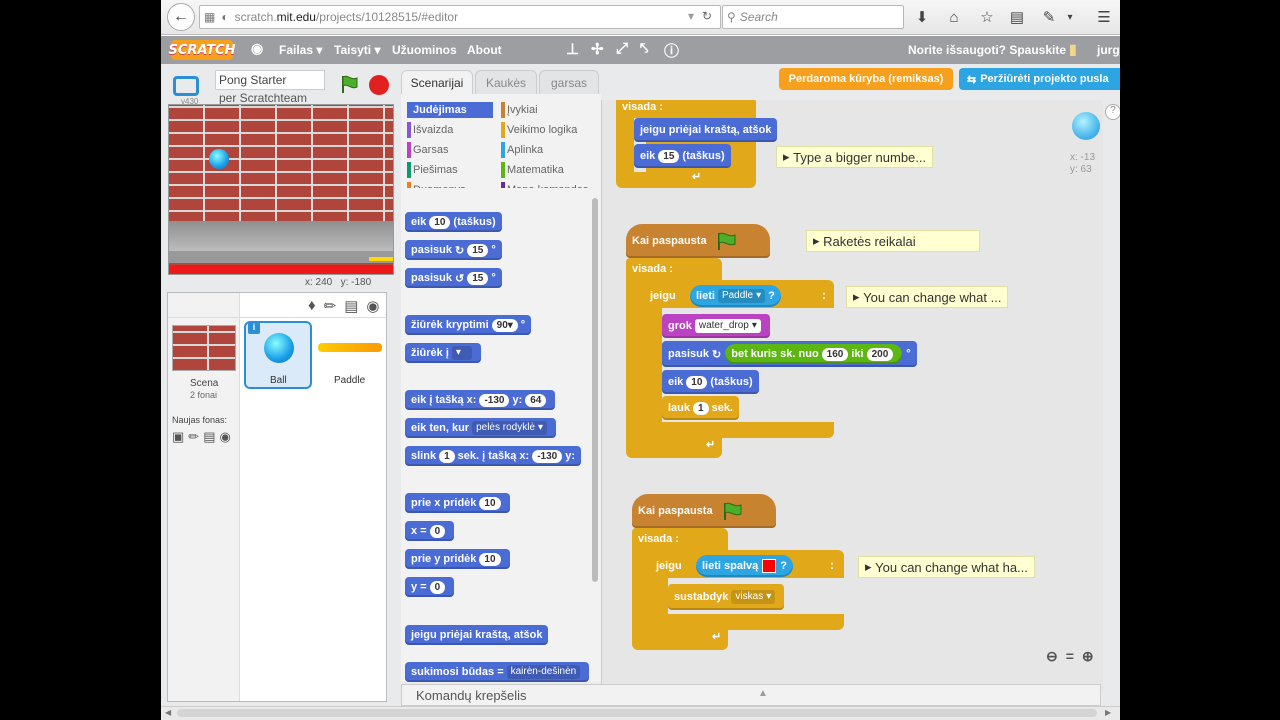 This screenshot has width=1280, height=720. I want to click on info-icon: i, so click(254, 328).